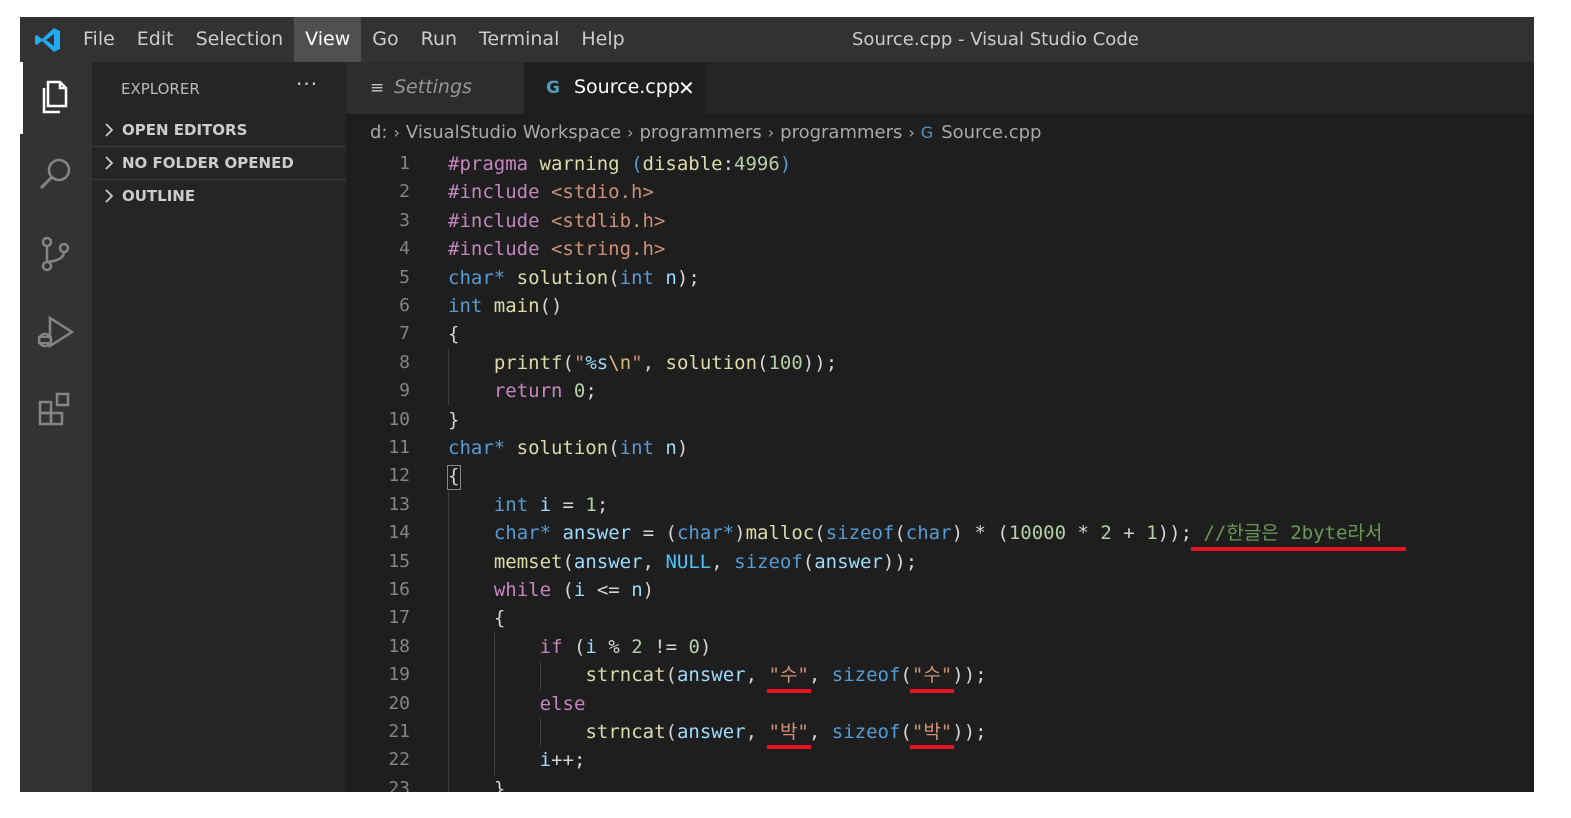 This screenshot has width=1571, height=818. I want to click on line-number: 22, so click(399, 760).